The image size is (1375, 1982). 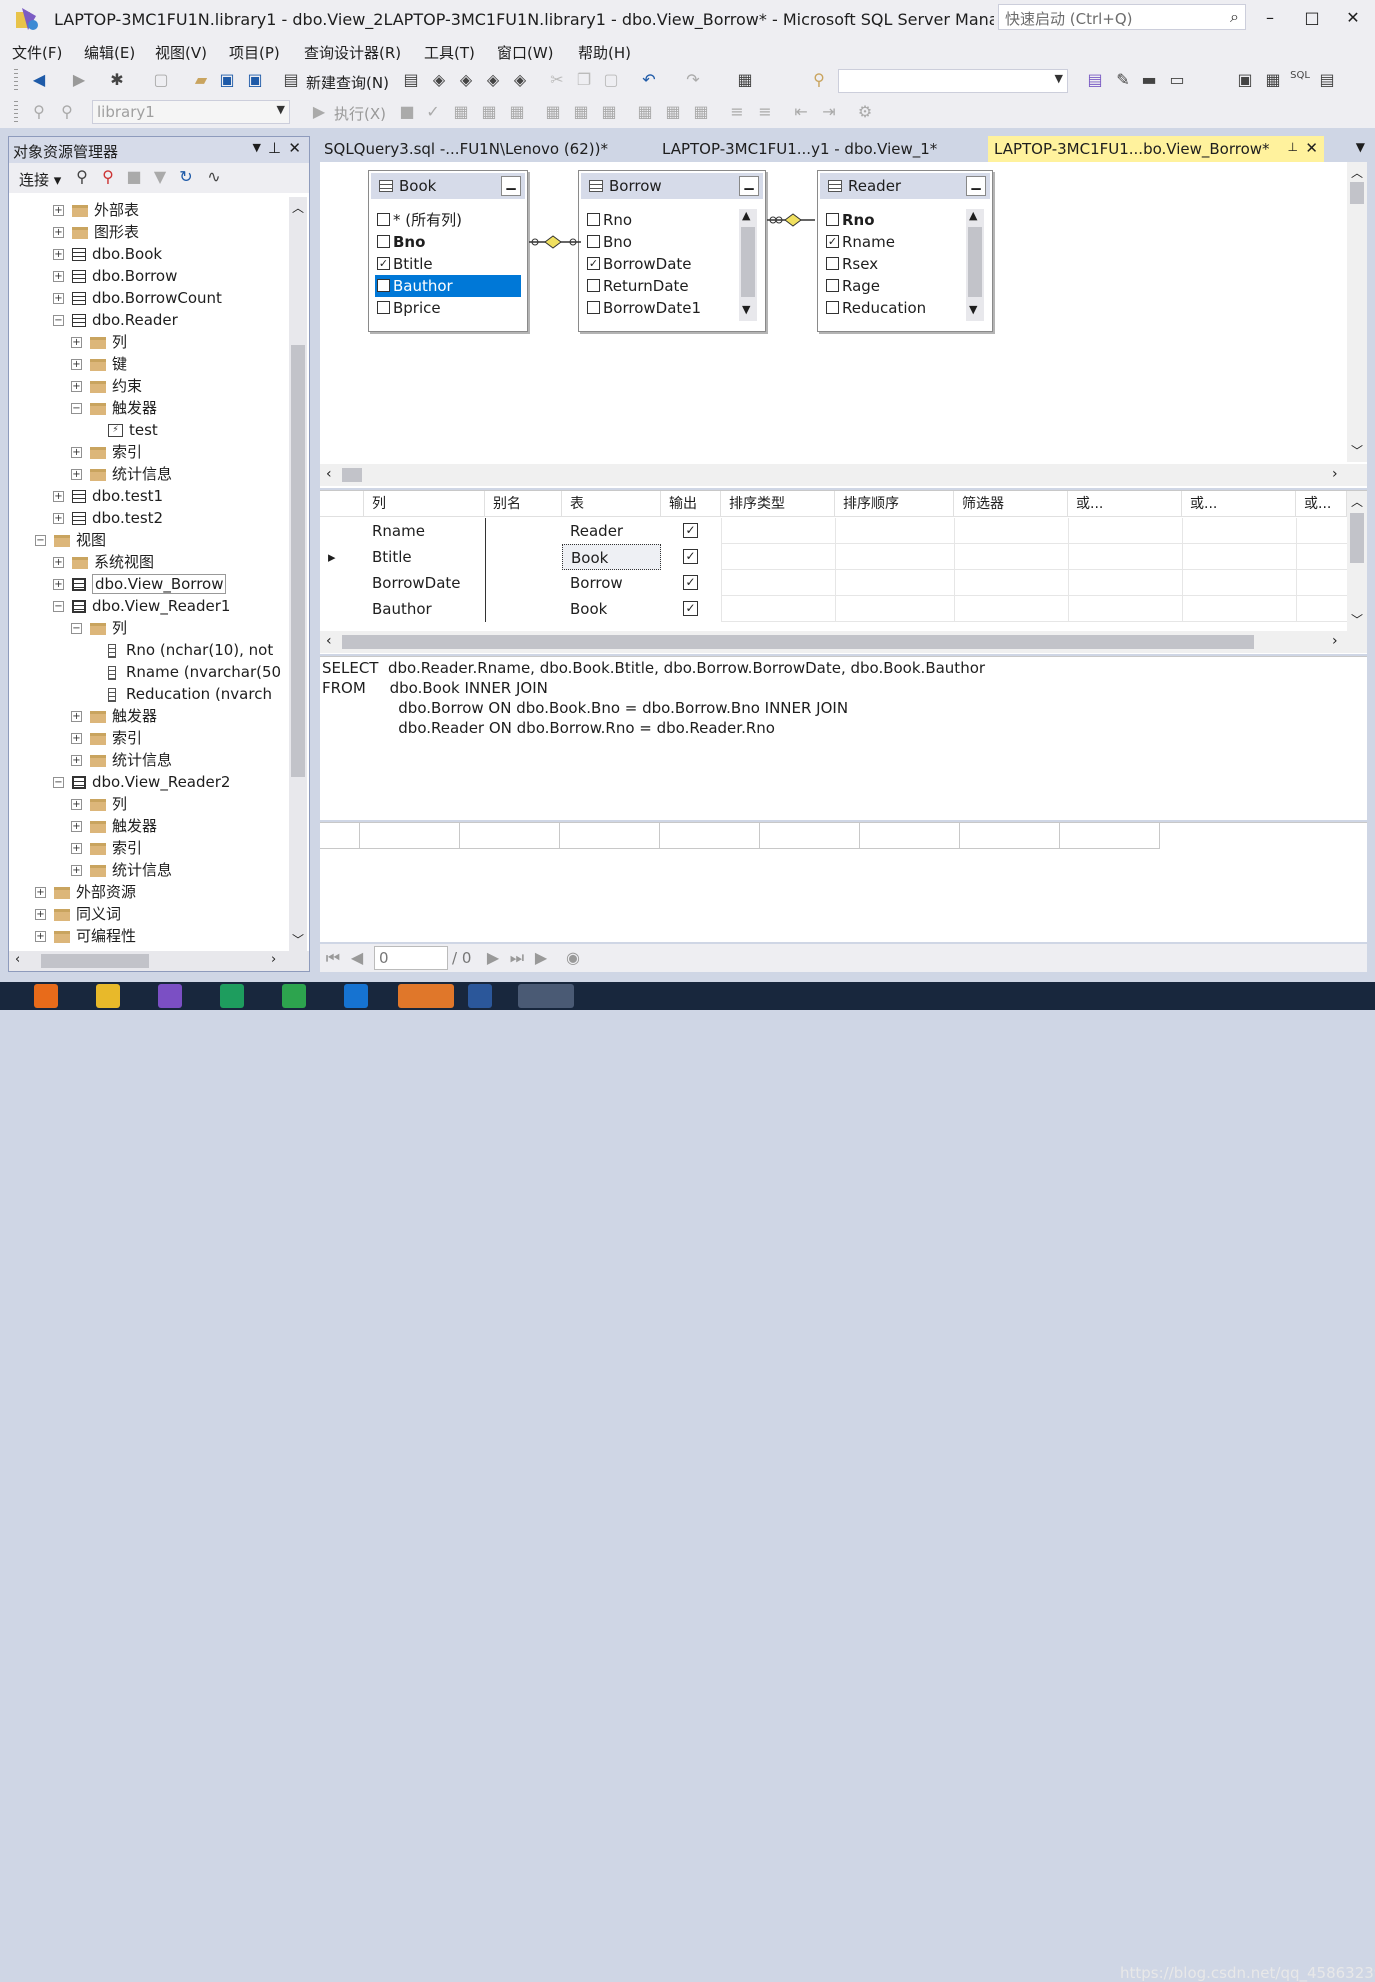 What do you see at coordinates (448, 264) in the screenshot?
I see `diagram-column-row: ✓ Btitle` at bounding box center [448, 264].